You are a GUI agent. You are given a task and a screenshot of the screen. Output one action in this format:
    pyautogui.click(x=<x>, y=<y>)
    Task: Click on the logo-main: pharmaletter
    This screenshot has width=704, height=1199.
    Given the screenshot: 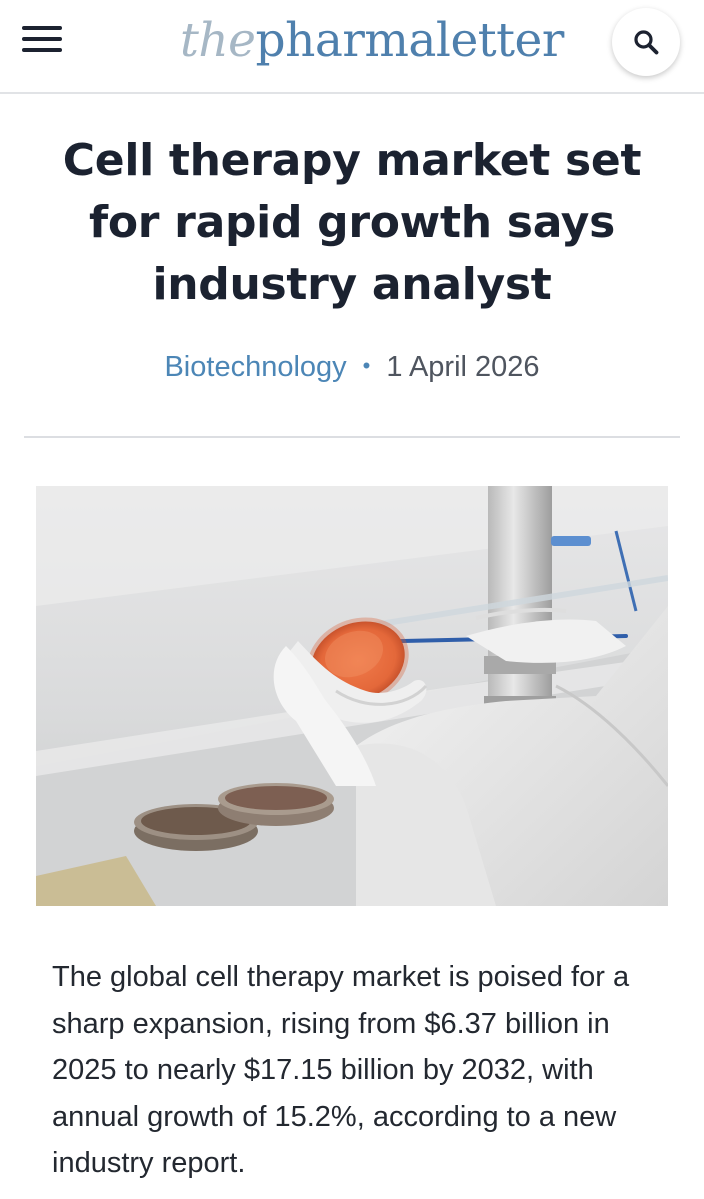 What is the action you would take?
    pyautogui.click(x=409, y=40)
    